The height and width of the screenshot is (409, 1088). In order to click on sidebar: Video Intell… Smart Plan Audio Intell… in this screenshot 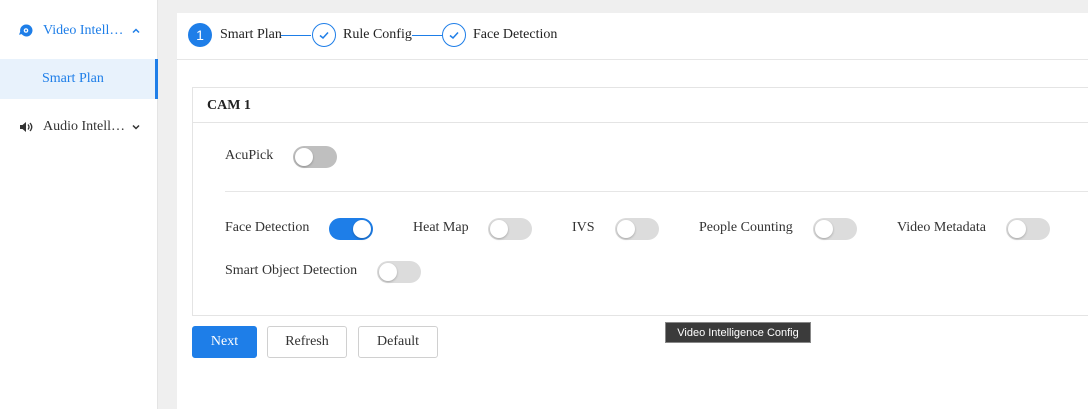, I will do `click(79, 204)`.